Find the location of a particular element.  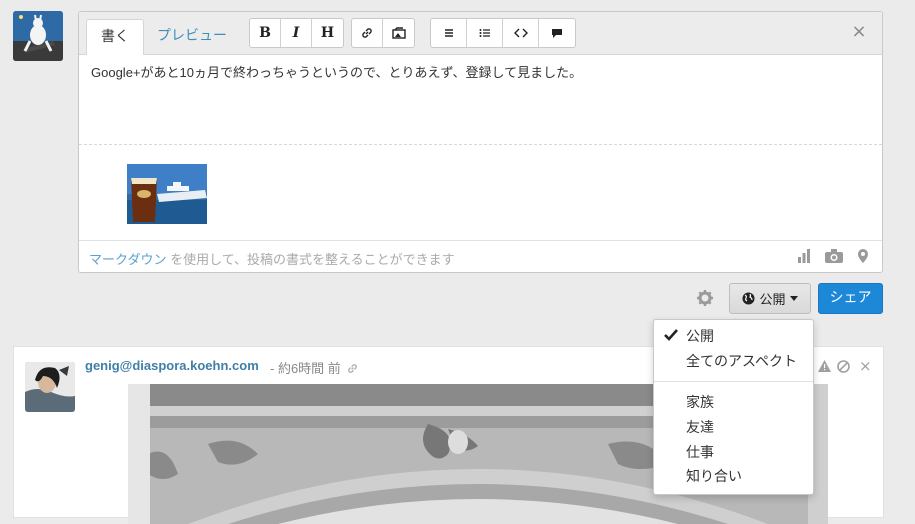

quote-button is located at coordinates (557, 33).